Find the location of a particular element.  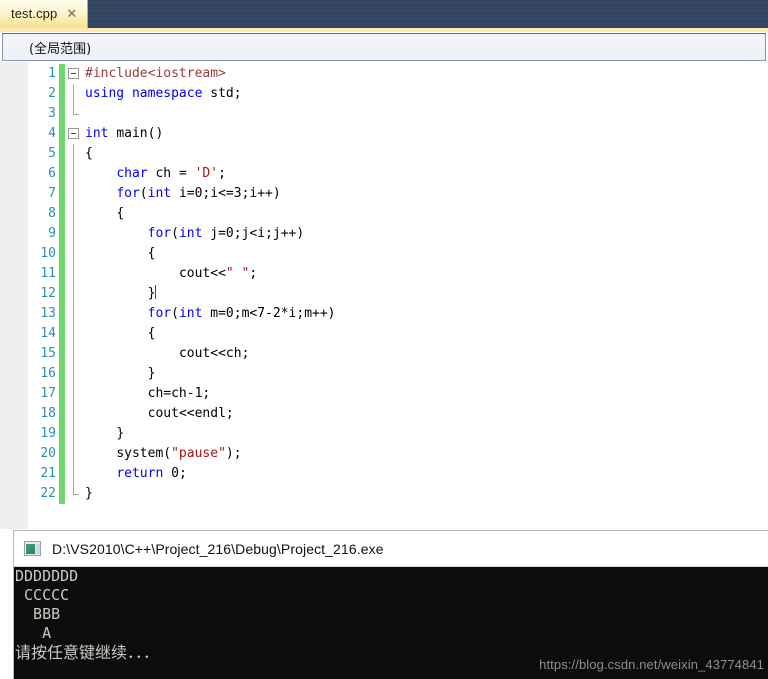

tab-accent-underline is located at coordinates (384, 30).